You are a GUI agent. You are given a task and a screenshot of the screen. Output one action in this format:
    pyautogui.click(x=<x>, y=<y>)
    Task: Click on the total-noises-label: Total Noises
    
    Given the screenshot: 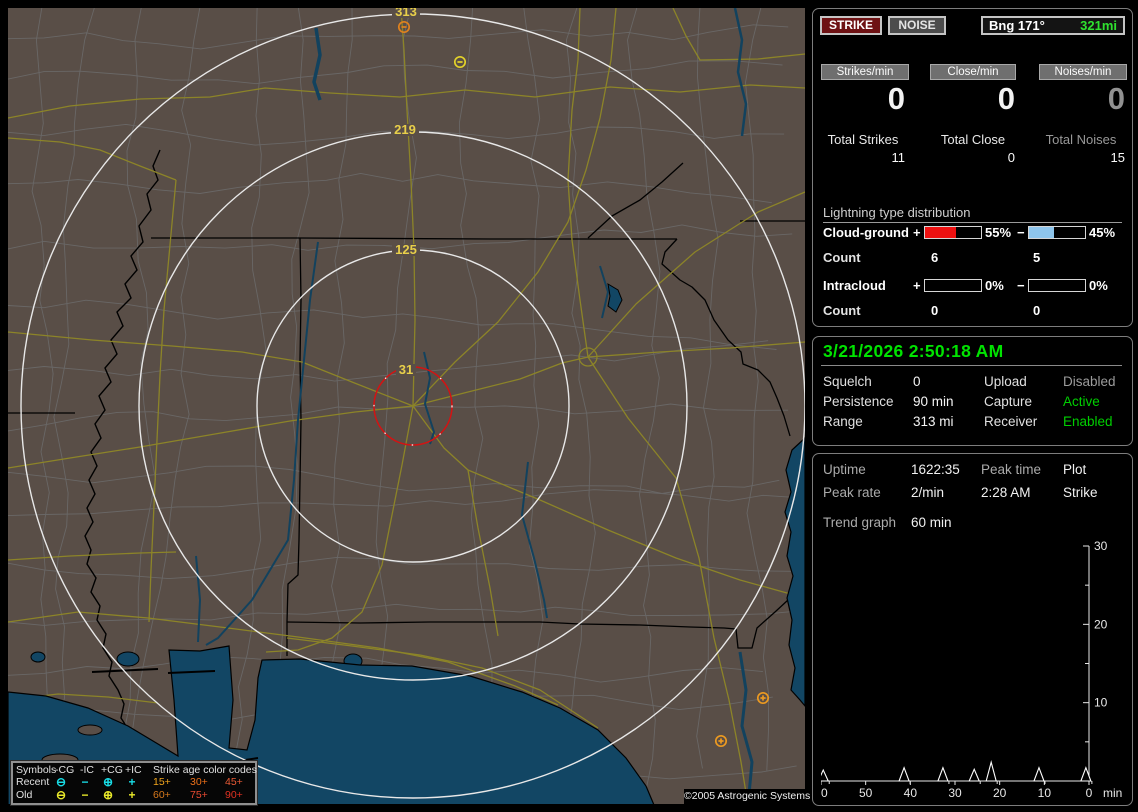 What is the action you would take?
    pyautogui.click(x=1081, y=139)
    